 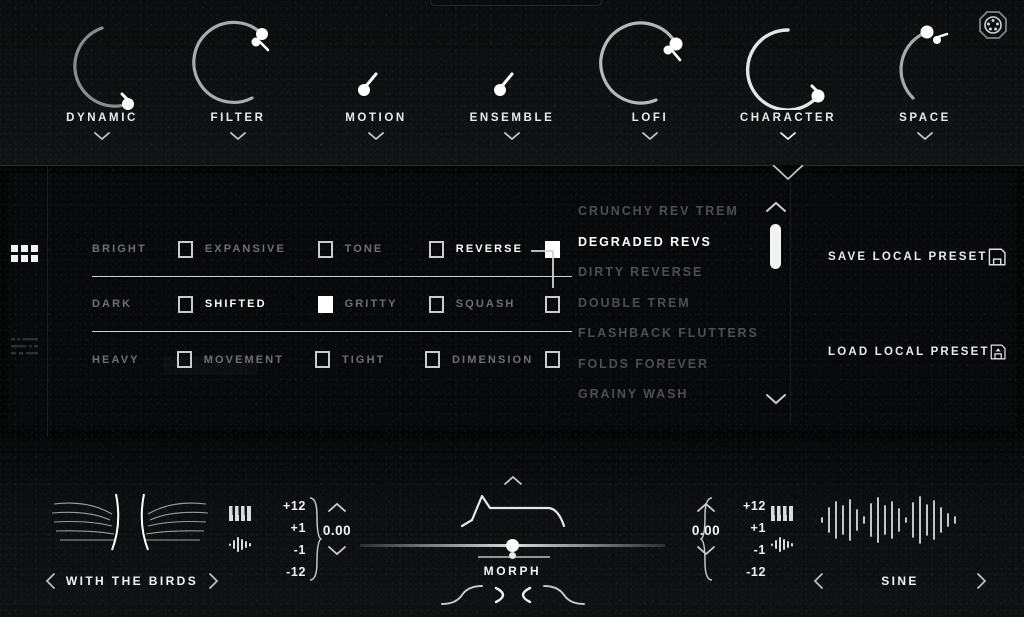 I want to click on preset-item: FLASHBACK FLUTTERS, so click(x=680, y=333).